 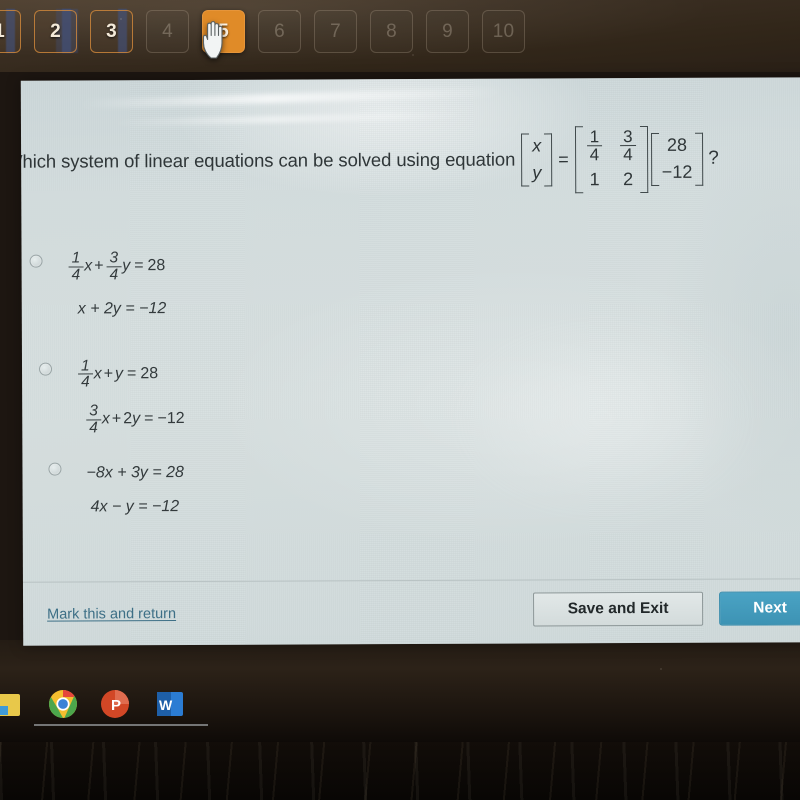 I want to click on tab-label: 2, so click(x=55, y=31).